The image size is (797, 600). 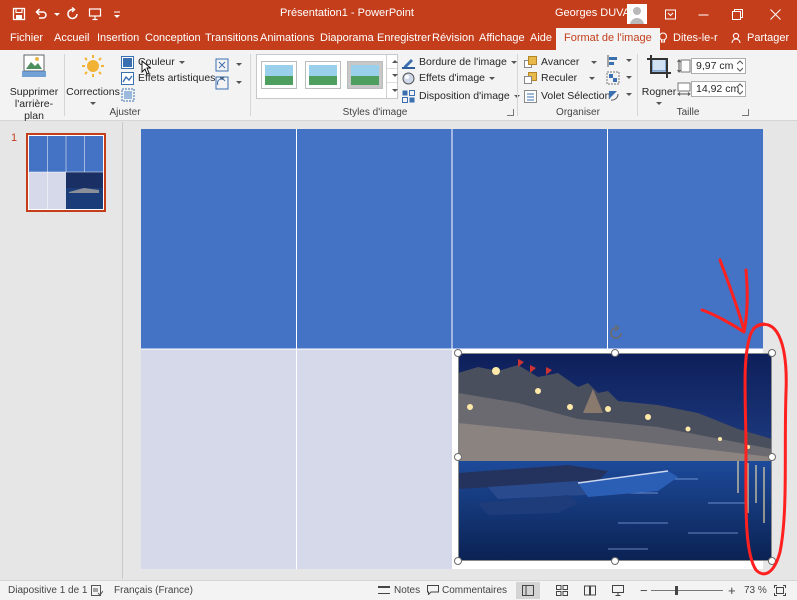 I want to click on slide-sorter-icon, so click(x=562, y=590).